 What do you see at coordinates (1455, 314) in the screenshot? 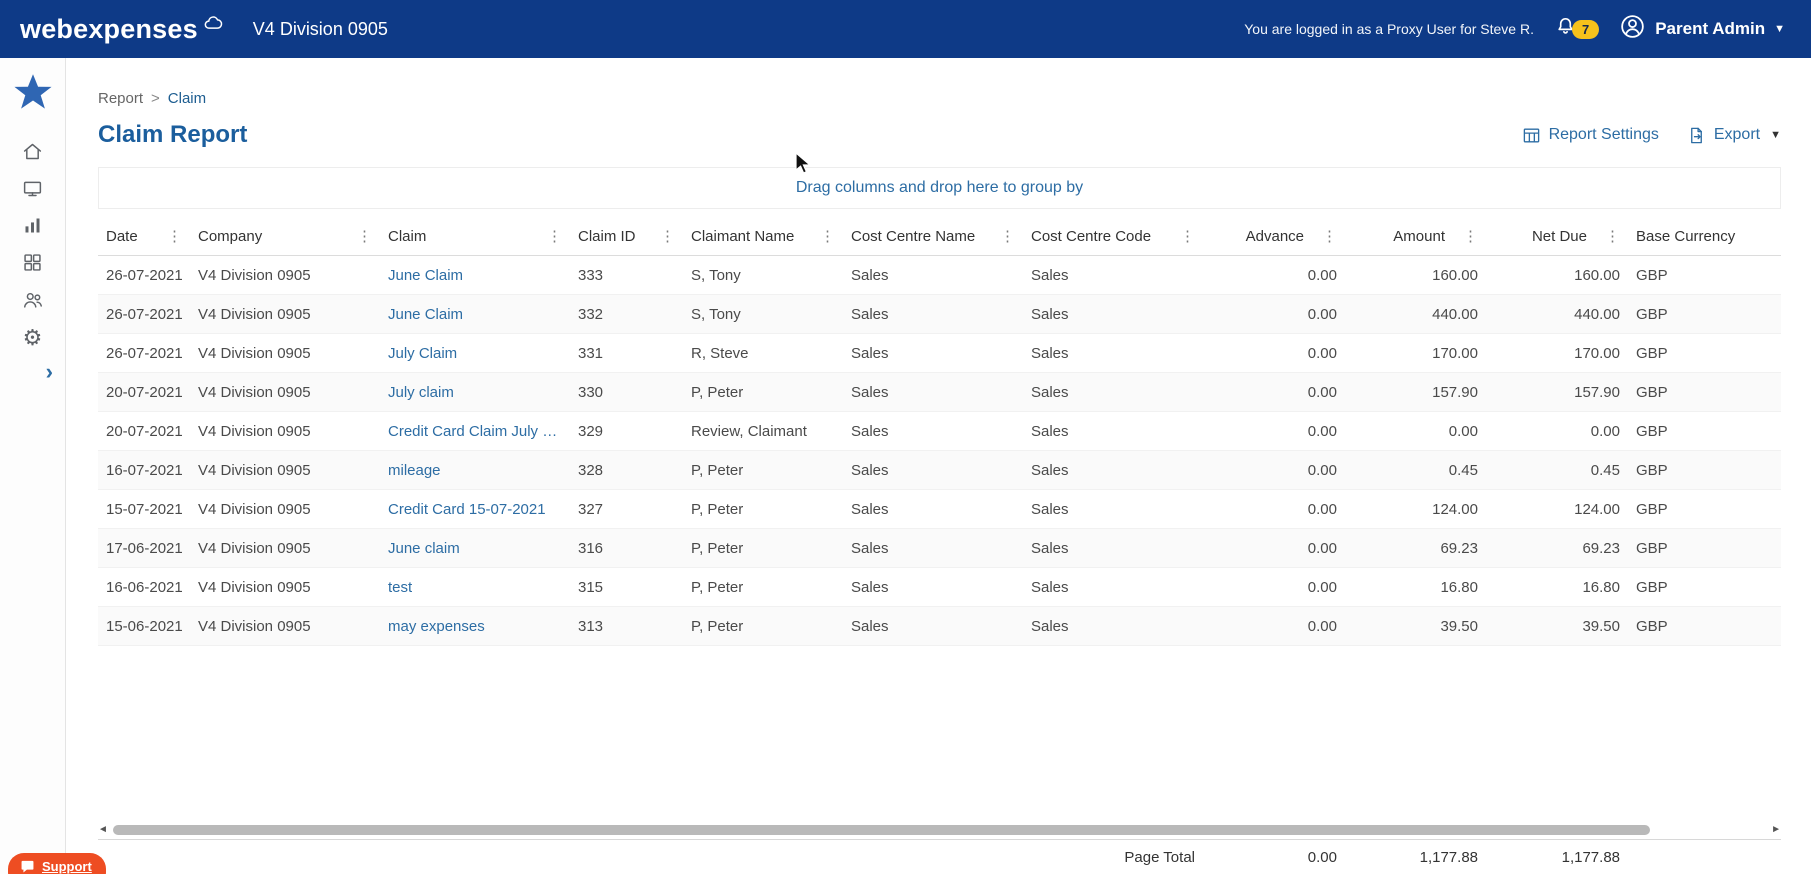
I see `table-cell: 440.00` at bounding box center [1455, 314].